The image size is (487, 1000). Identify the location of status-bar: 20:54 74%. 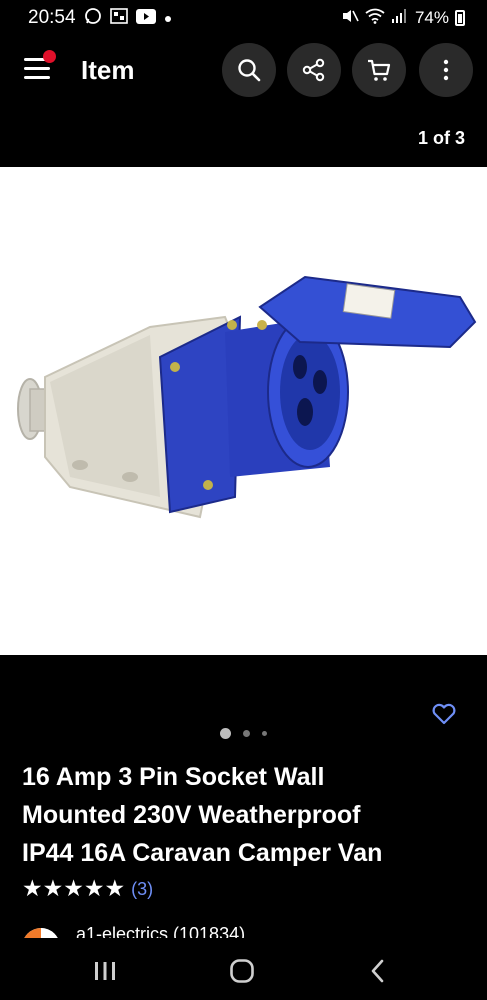
(243, 18).